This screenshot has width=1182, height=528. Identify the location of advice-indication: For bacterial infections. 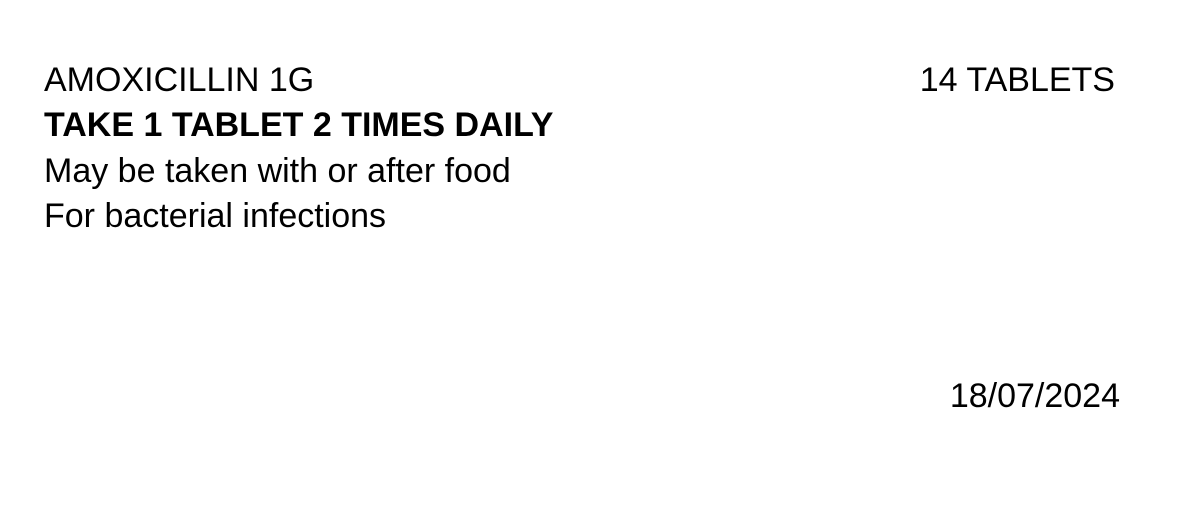
(215, 216).